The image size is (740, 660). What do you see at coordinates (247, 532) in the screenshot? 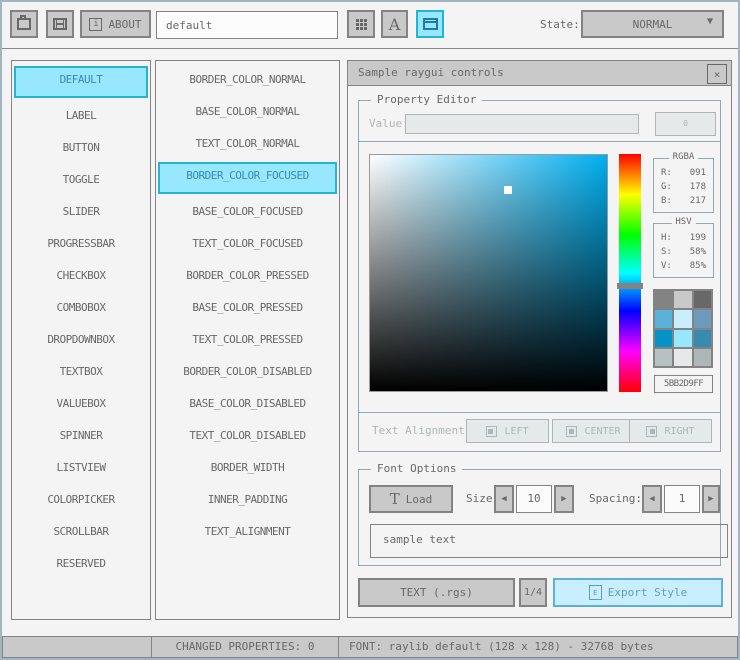
I see `prop-text-alignment: TEXT_ALIGNMENT` at bounding box center [247, 532].